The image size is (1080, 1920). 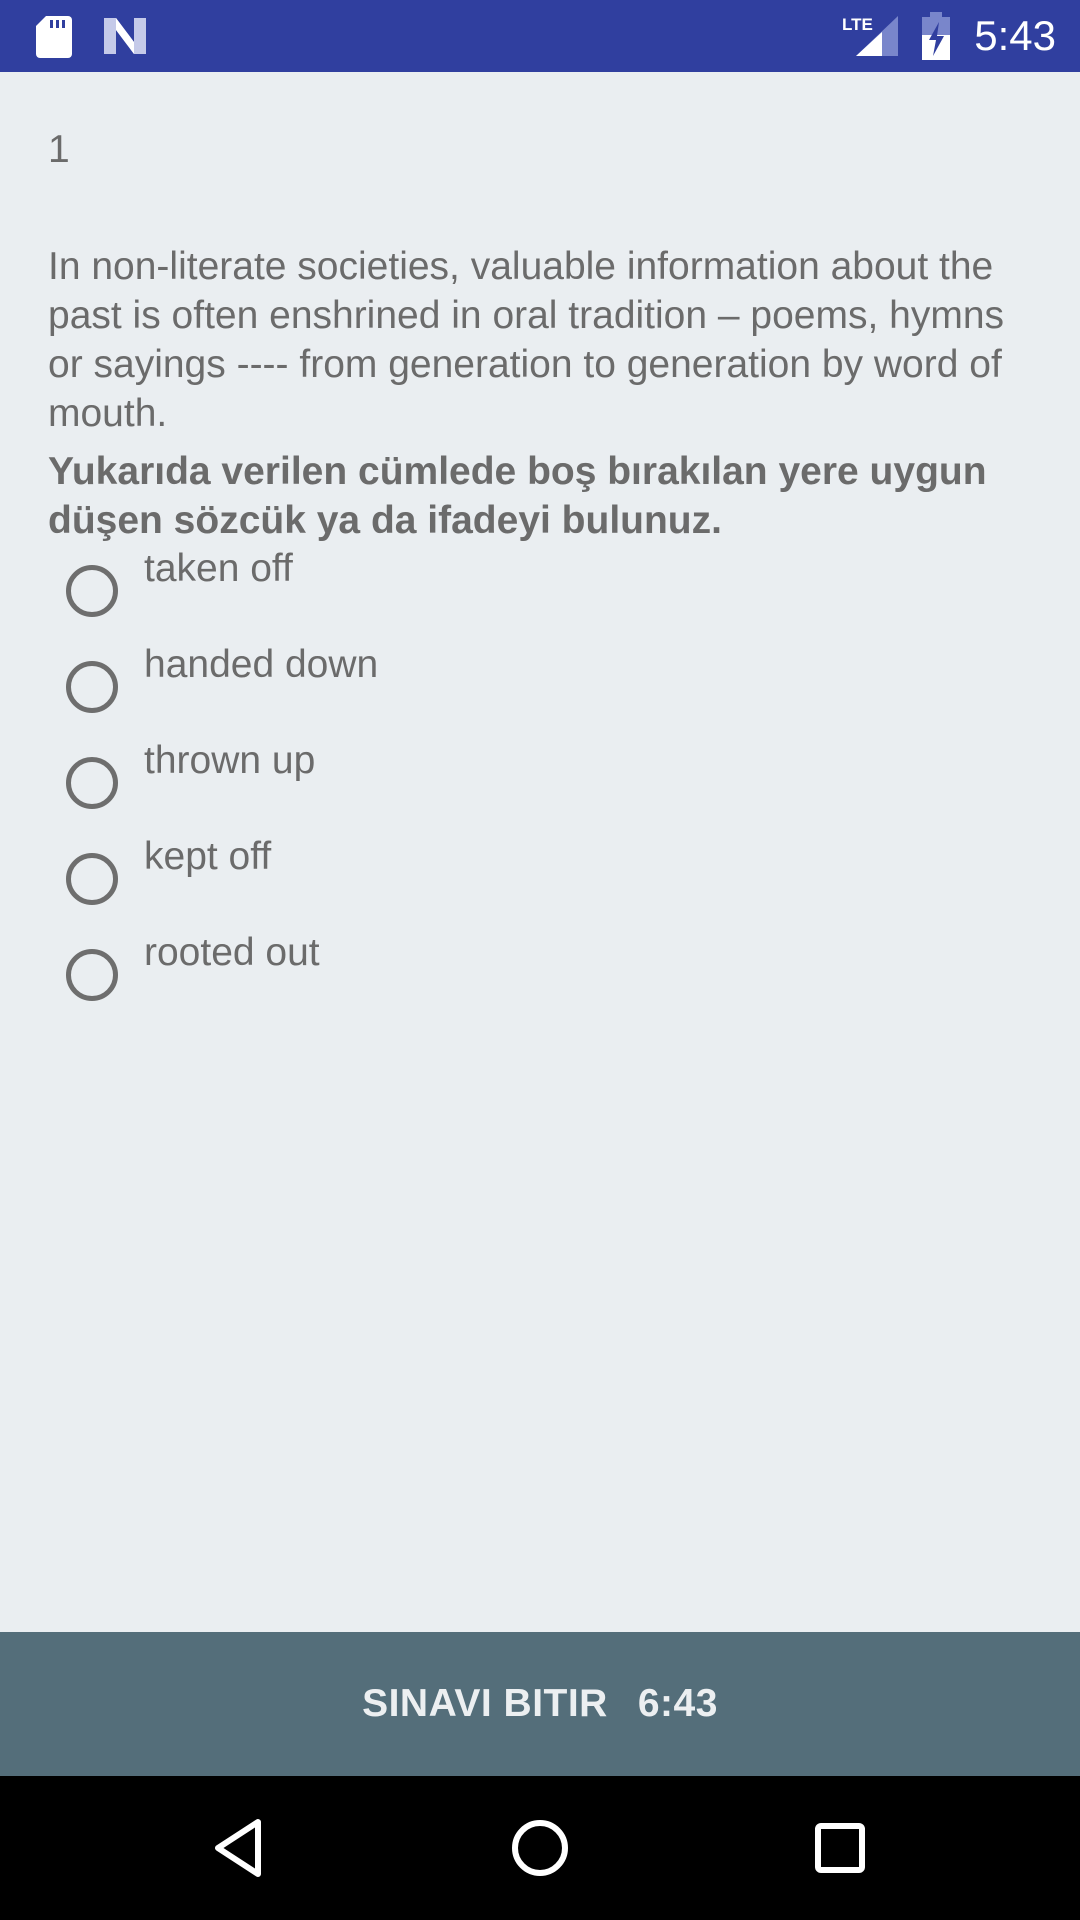 What do you see at coordinates (512, 980) in the screenshot?
I see `option-e: rooted out` at bounding box center [512, 980].